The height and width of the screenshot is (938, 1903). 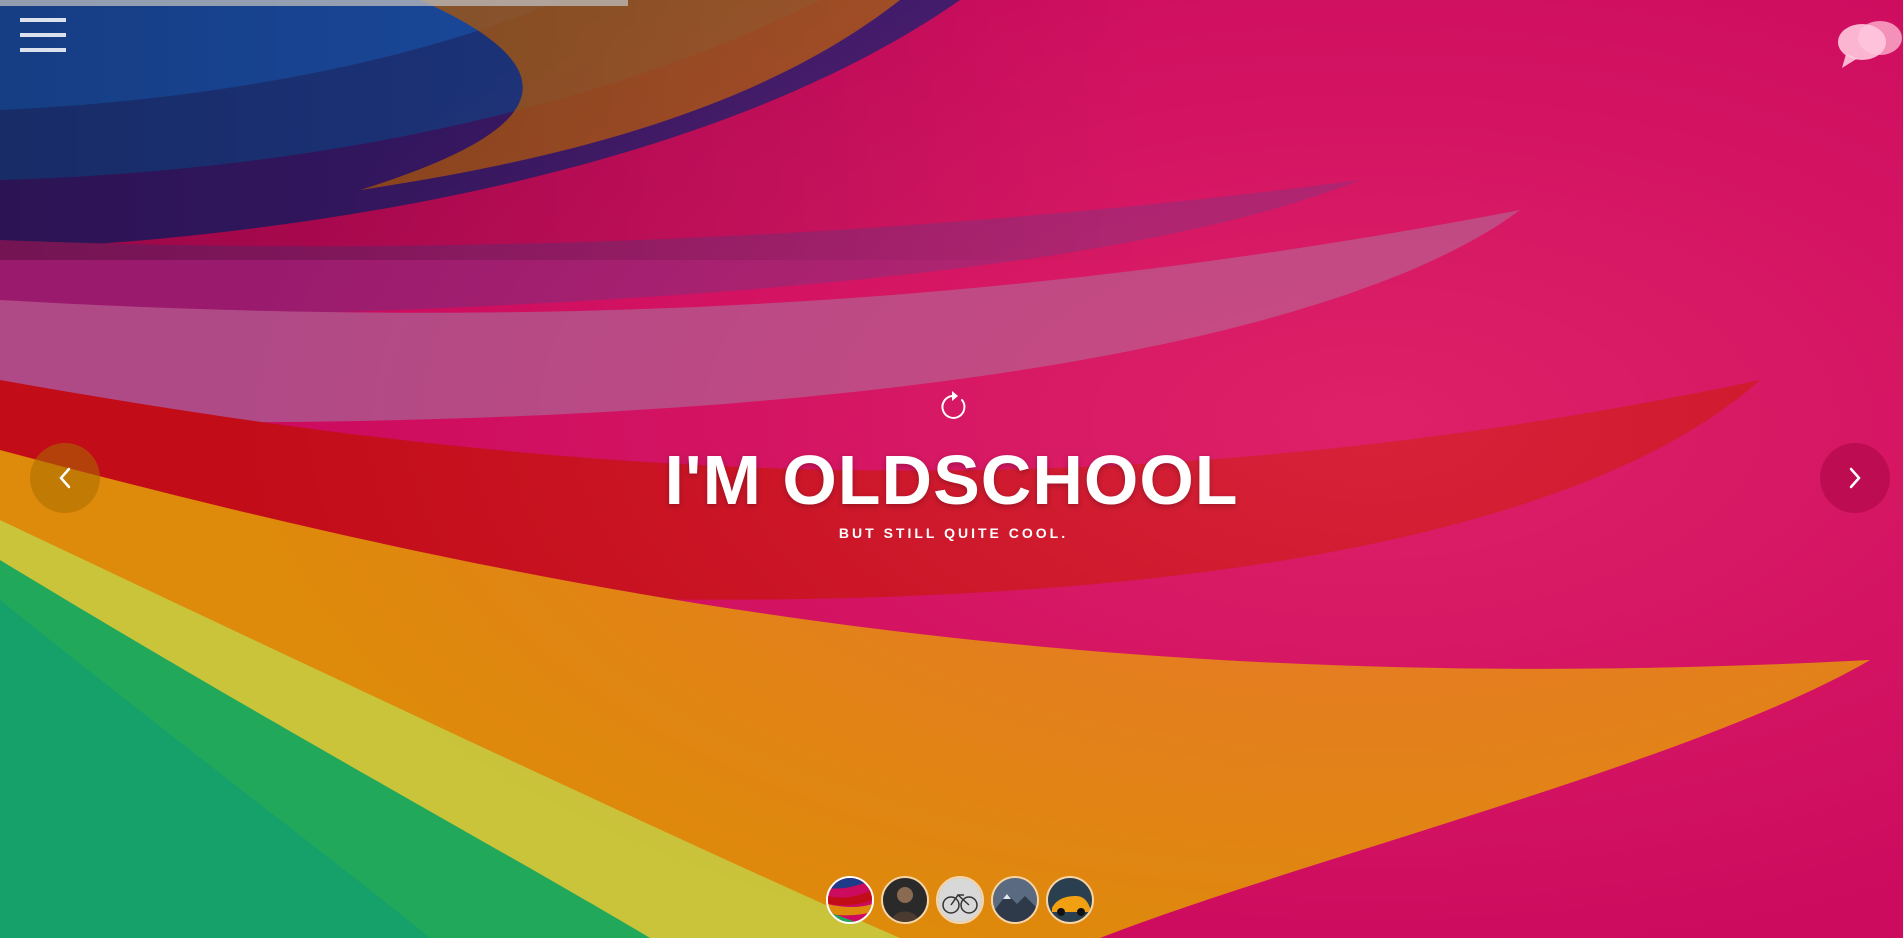 What do you see at coordinates (1070, 900) in the screenshot?
I see `thumbnail-car` at bounding box center [1070, 900].